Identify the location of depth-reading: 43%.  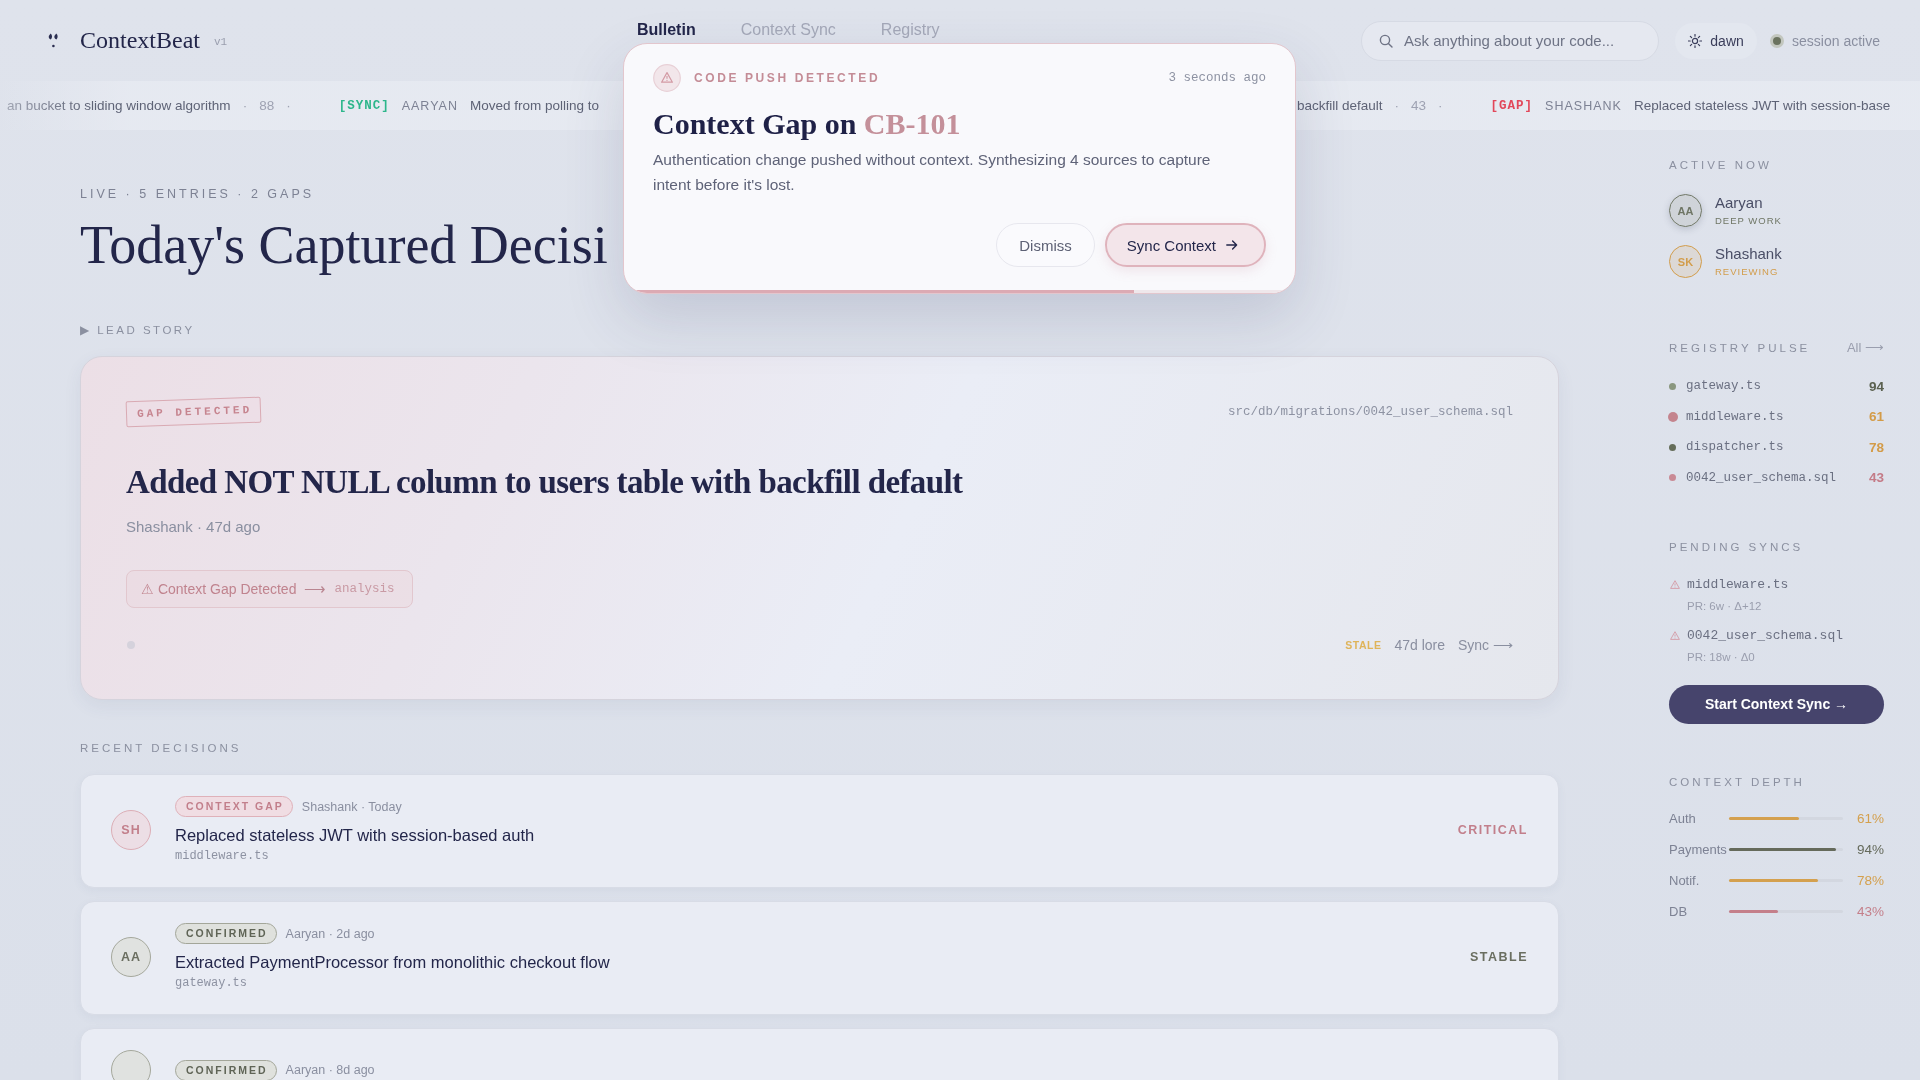
(1869, 911).